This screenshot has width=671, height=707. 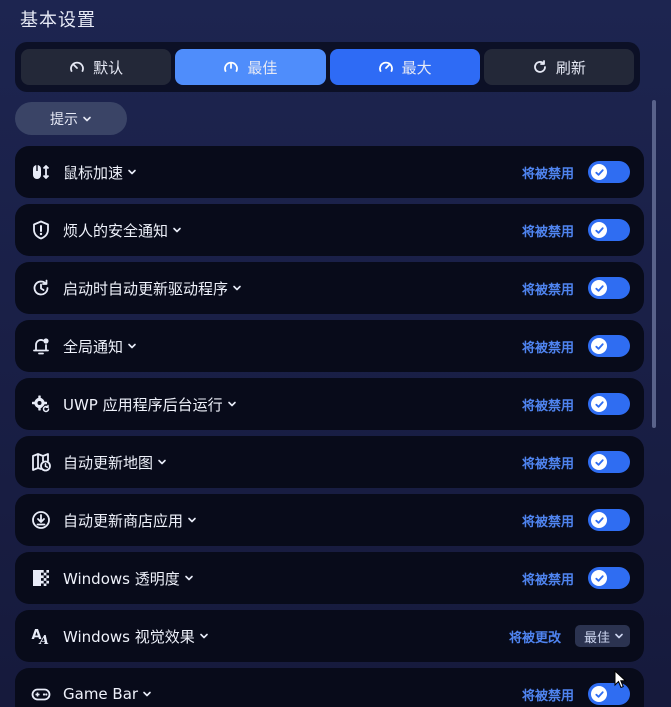 I want to click on preset-refresh-button: 刷新, so click(x=558, y=67).